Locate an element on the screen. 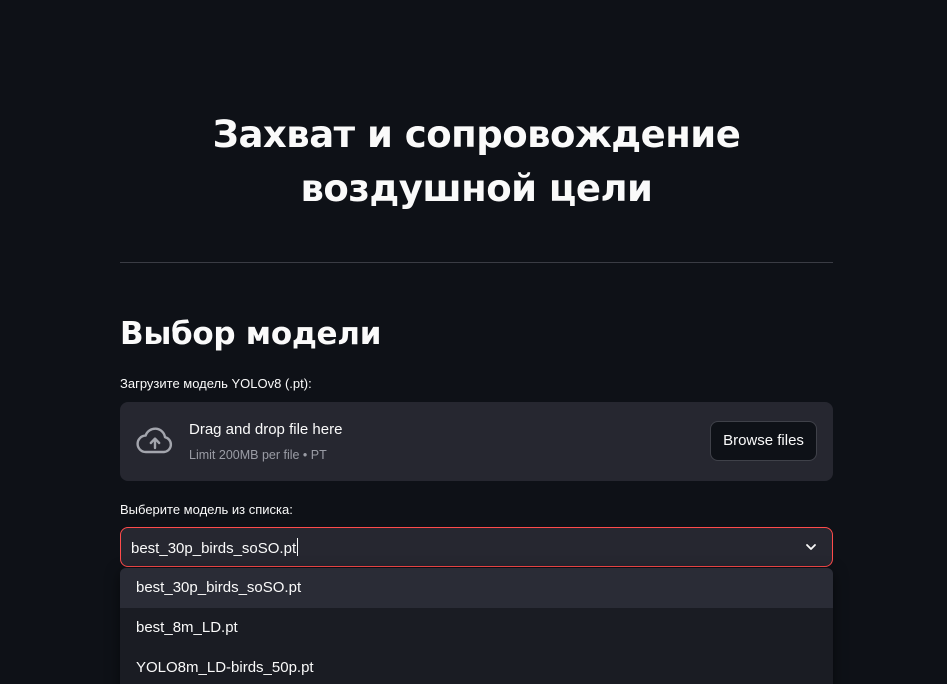  browse-files-button: Browse files is located at coordinates (763, 441).